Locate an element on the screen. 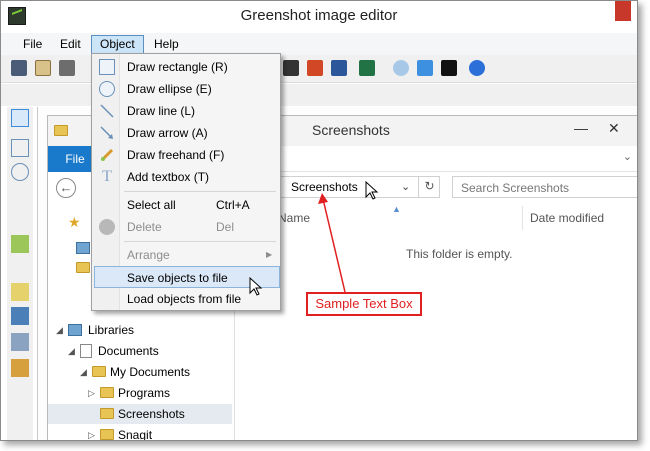  annotation-arrow is located at coordinates (332, 243).